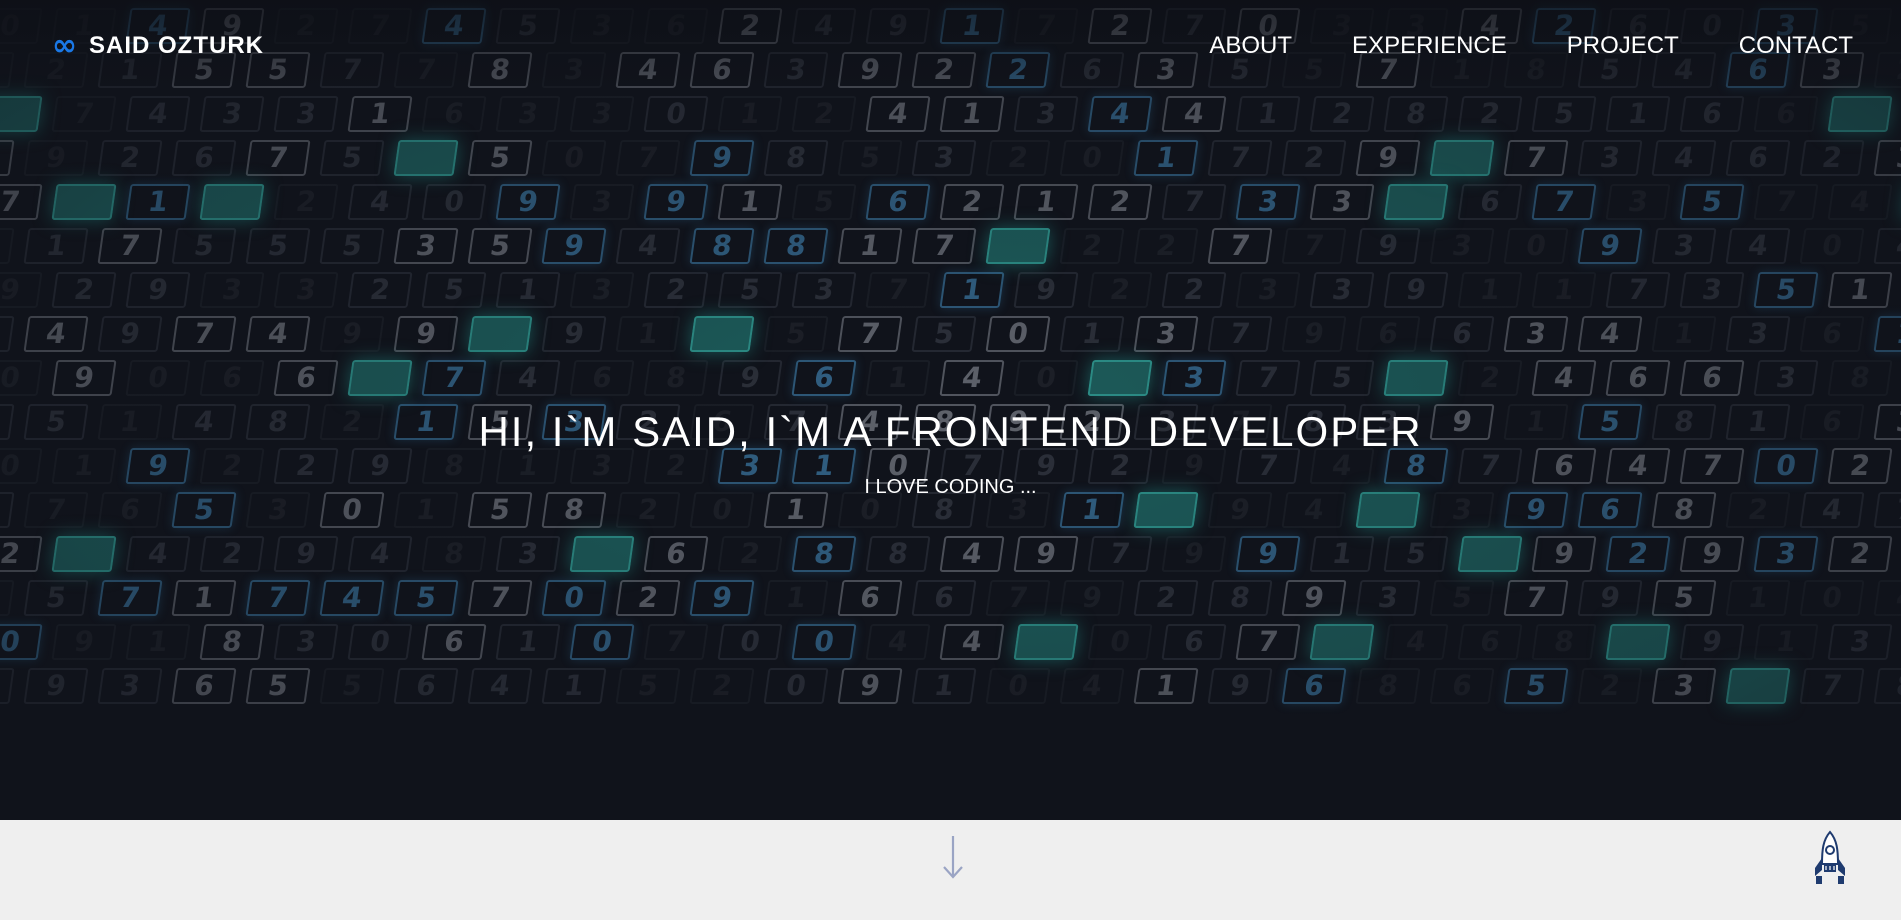 This screenshot has height=920, width=1901. I want to click on nav-link-experience: EXPERIENCE, so click(1429, 46).